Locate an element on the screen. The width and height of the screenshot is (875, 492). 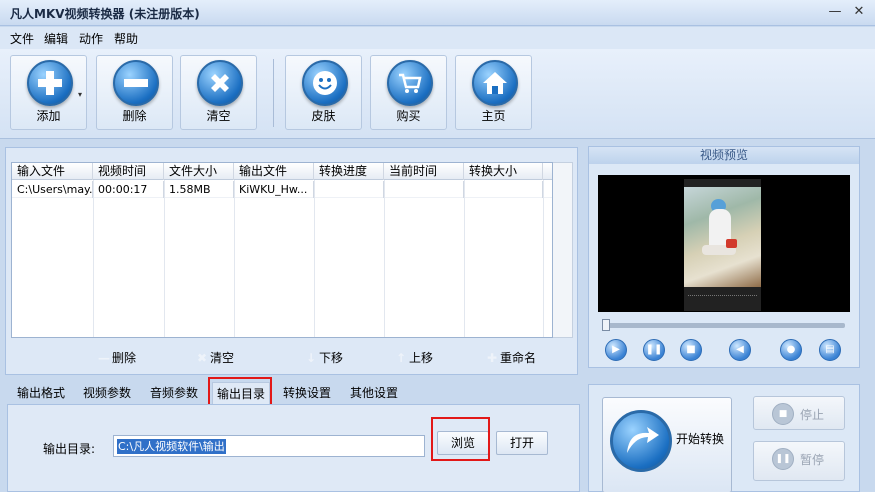
clear-label: 清空 is located at coordinates (218, 116).